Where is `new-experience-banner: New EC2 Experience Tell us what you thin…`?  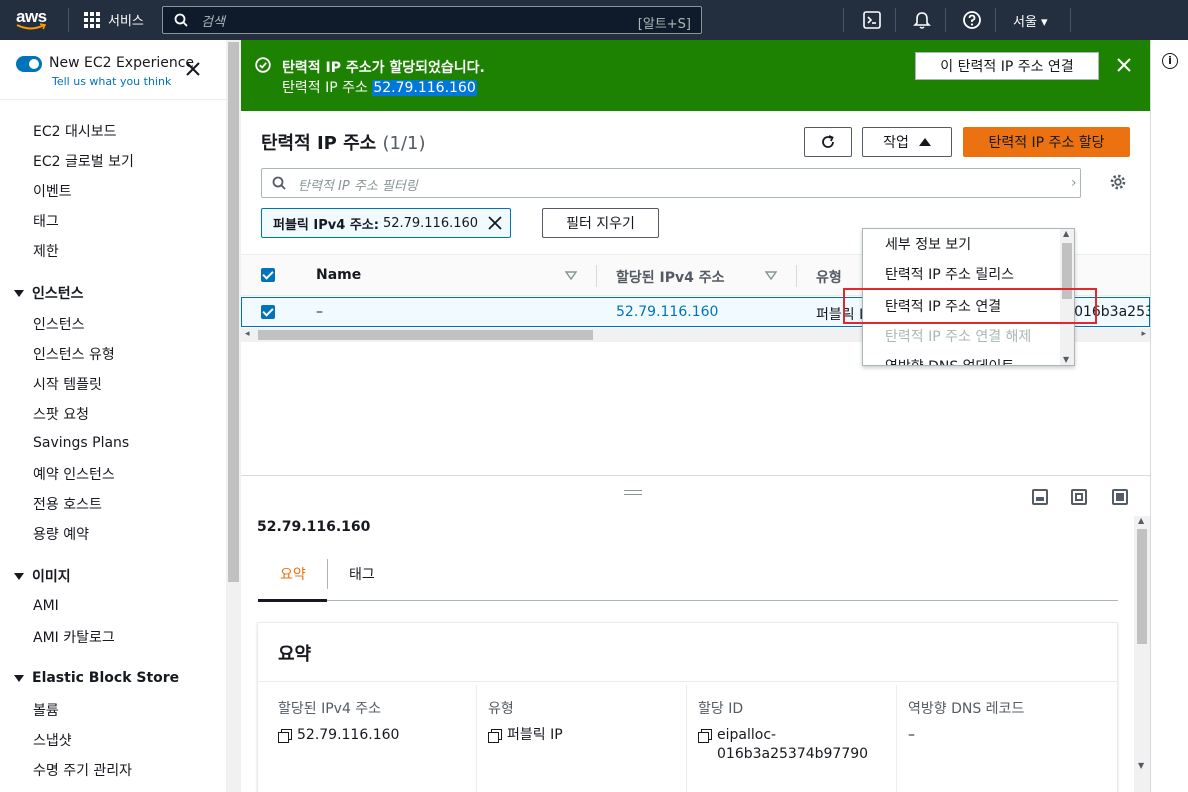
new-experience-banner: New EC2 Experience Tell us what you thin… is located at coordinates (113, 70).